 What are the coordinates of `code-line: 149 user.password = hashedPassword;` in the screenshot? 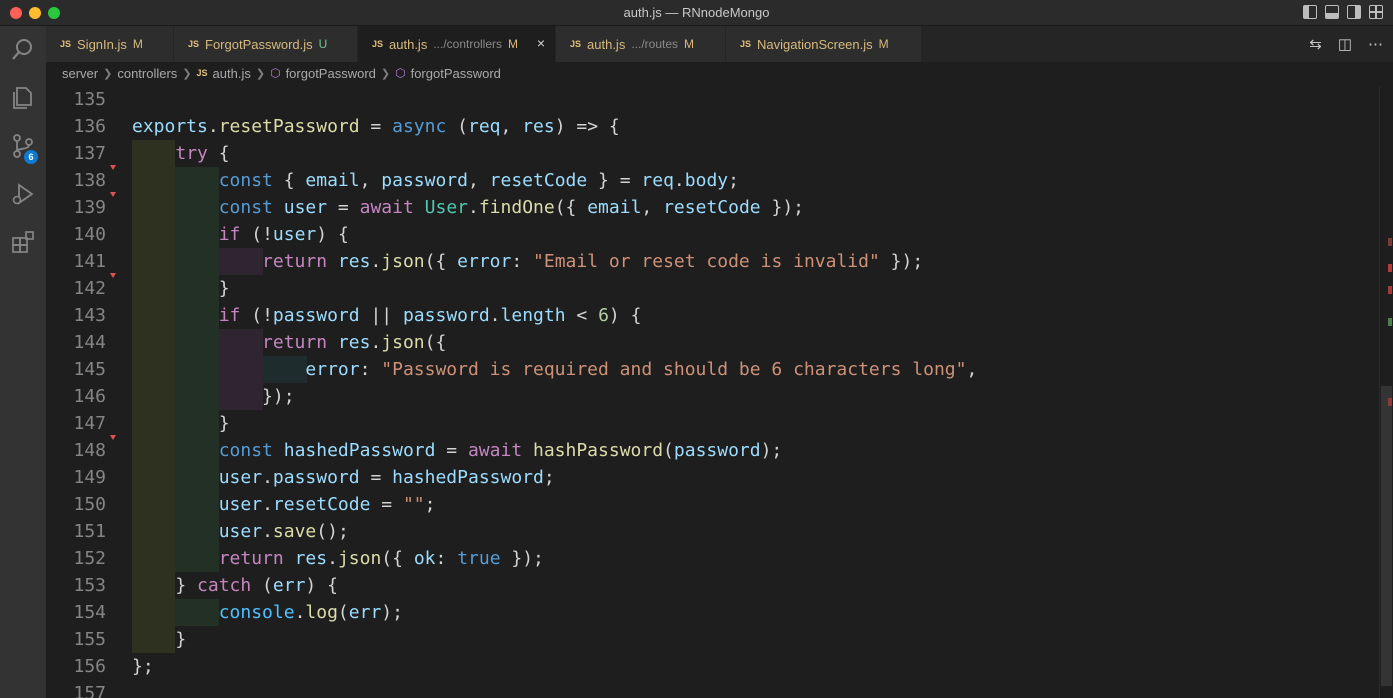 It's located at (712, 477).